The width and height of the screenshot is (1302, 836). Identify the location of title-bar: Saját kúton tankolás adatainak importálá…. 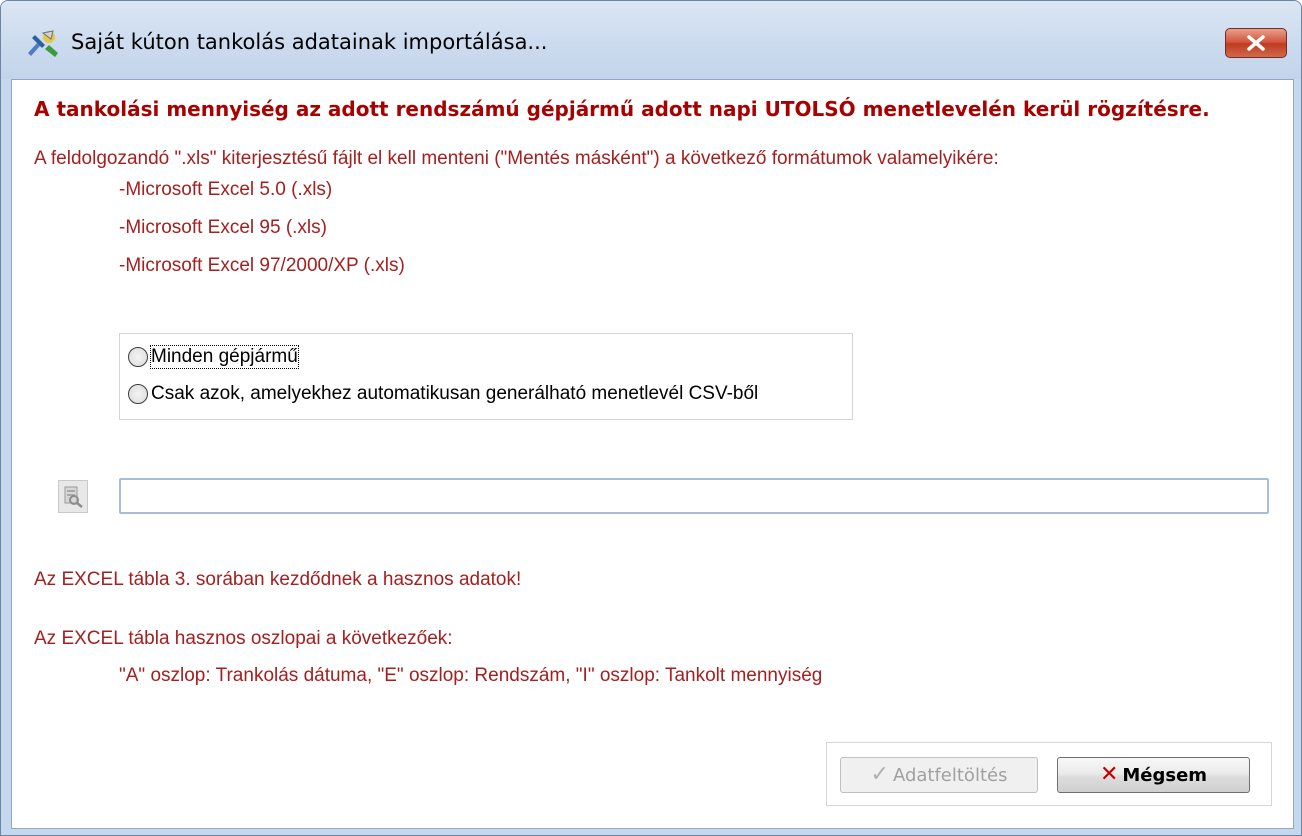
(651, 40).